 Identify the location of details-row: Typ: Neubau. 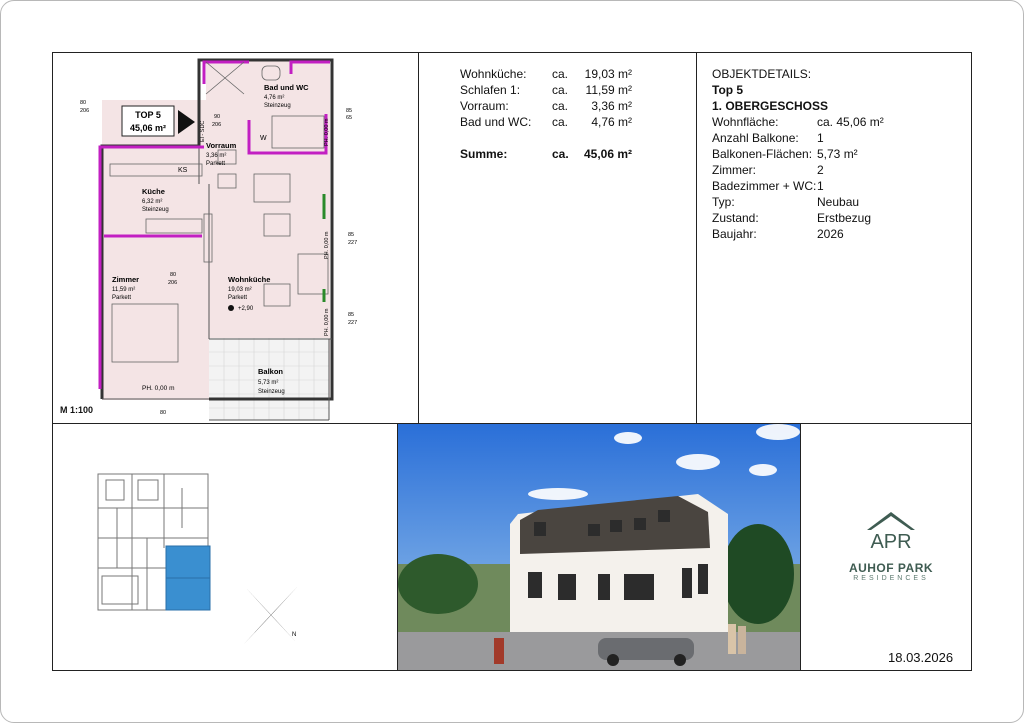
(798, 202).